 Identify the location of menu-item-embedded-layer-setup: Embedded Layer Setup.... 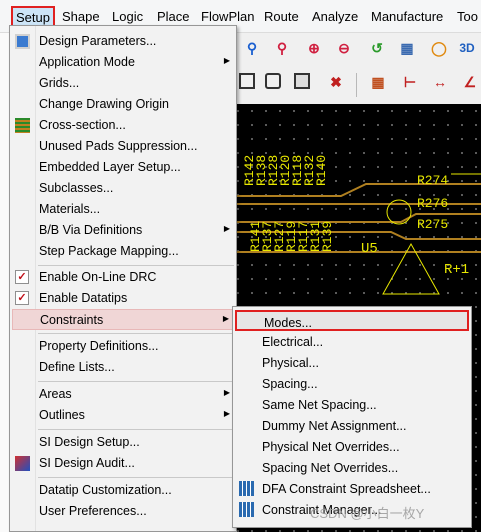
(123, 167).